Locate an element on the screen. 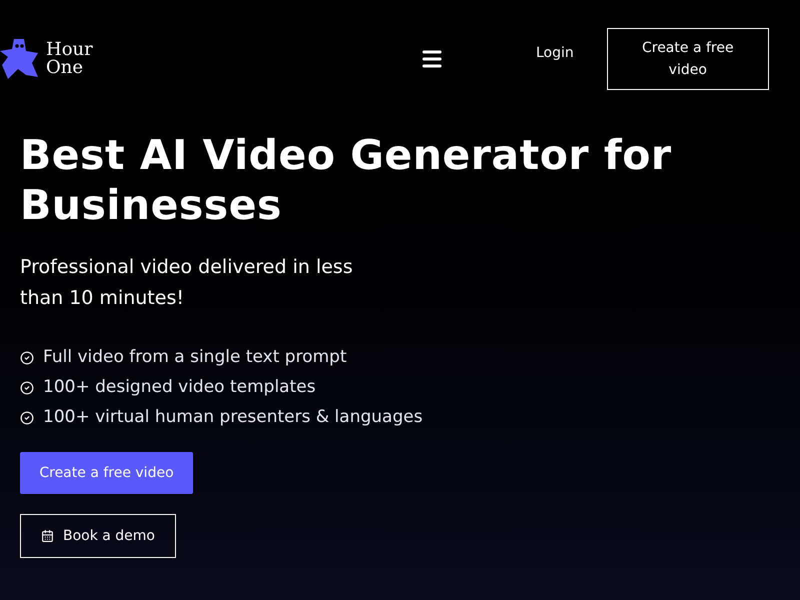 The width and height of the screenshot is (800, 600). feature-text: 100+ designed video templates is located at coordinates (179, 388).